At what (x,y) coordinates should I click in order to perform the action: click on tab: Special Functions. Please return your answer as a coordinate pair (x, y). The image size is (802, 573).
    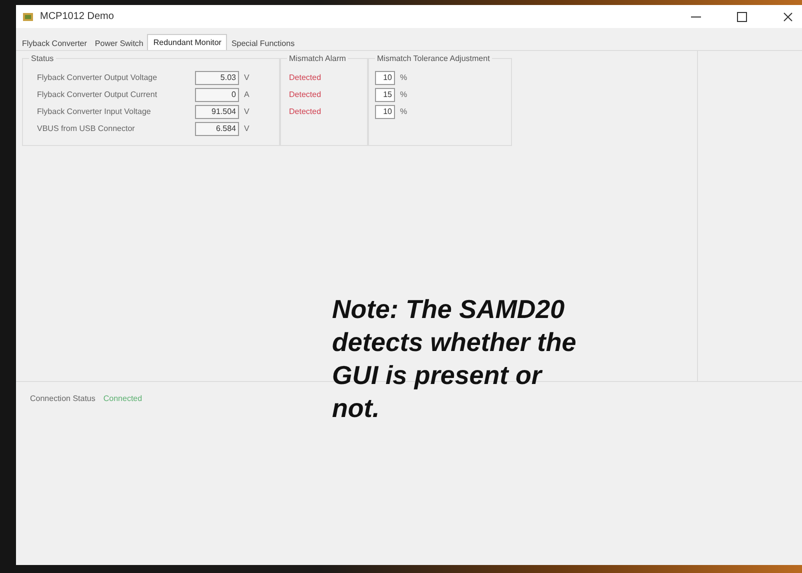
    Looking at the image, I should click on (263, 43).